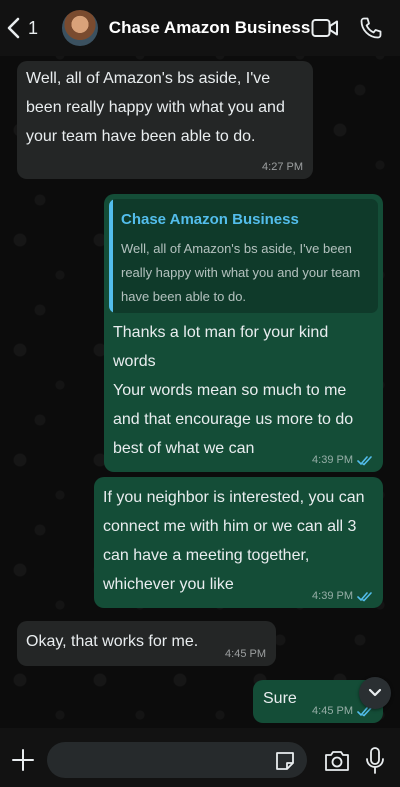 This screenshot has width=400, height=787. What do you see at coordinates (177, 760) in the screenshot?
I see `message-input` at bounding box center [177, 760].